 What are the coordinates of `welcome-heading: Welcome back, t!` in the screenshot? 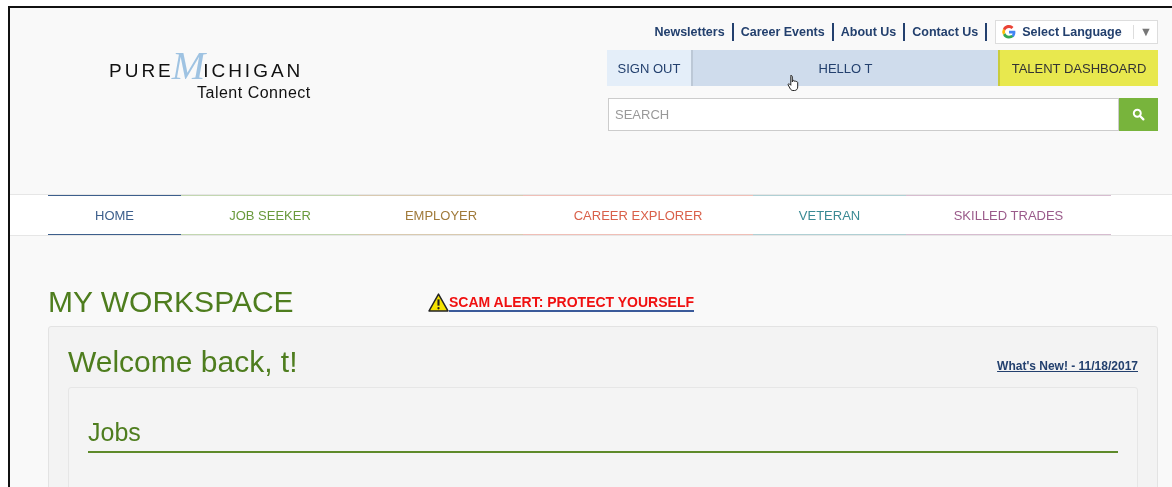 It's located at (183, 362).